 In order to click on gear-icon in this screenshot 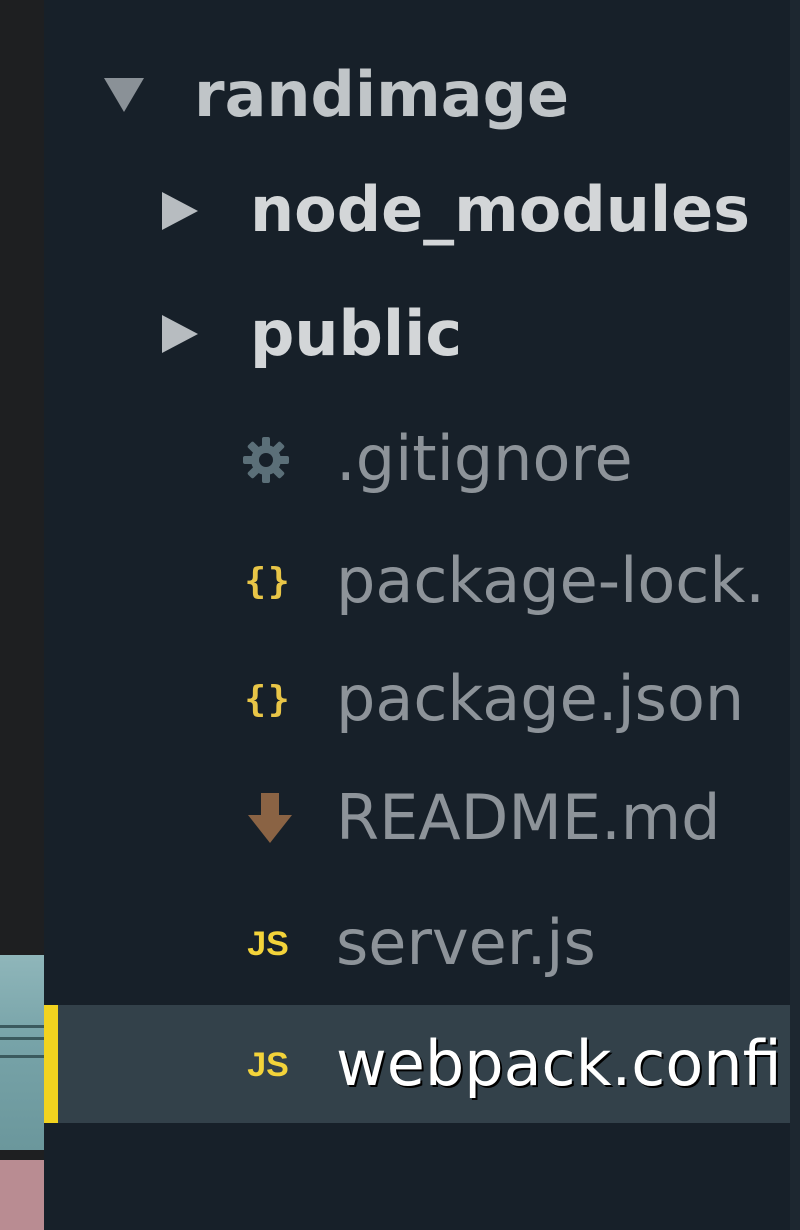, I will do `click(266, 460)`.